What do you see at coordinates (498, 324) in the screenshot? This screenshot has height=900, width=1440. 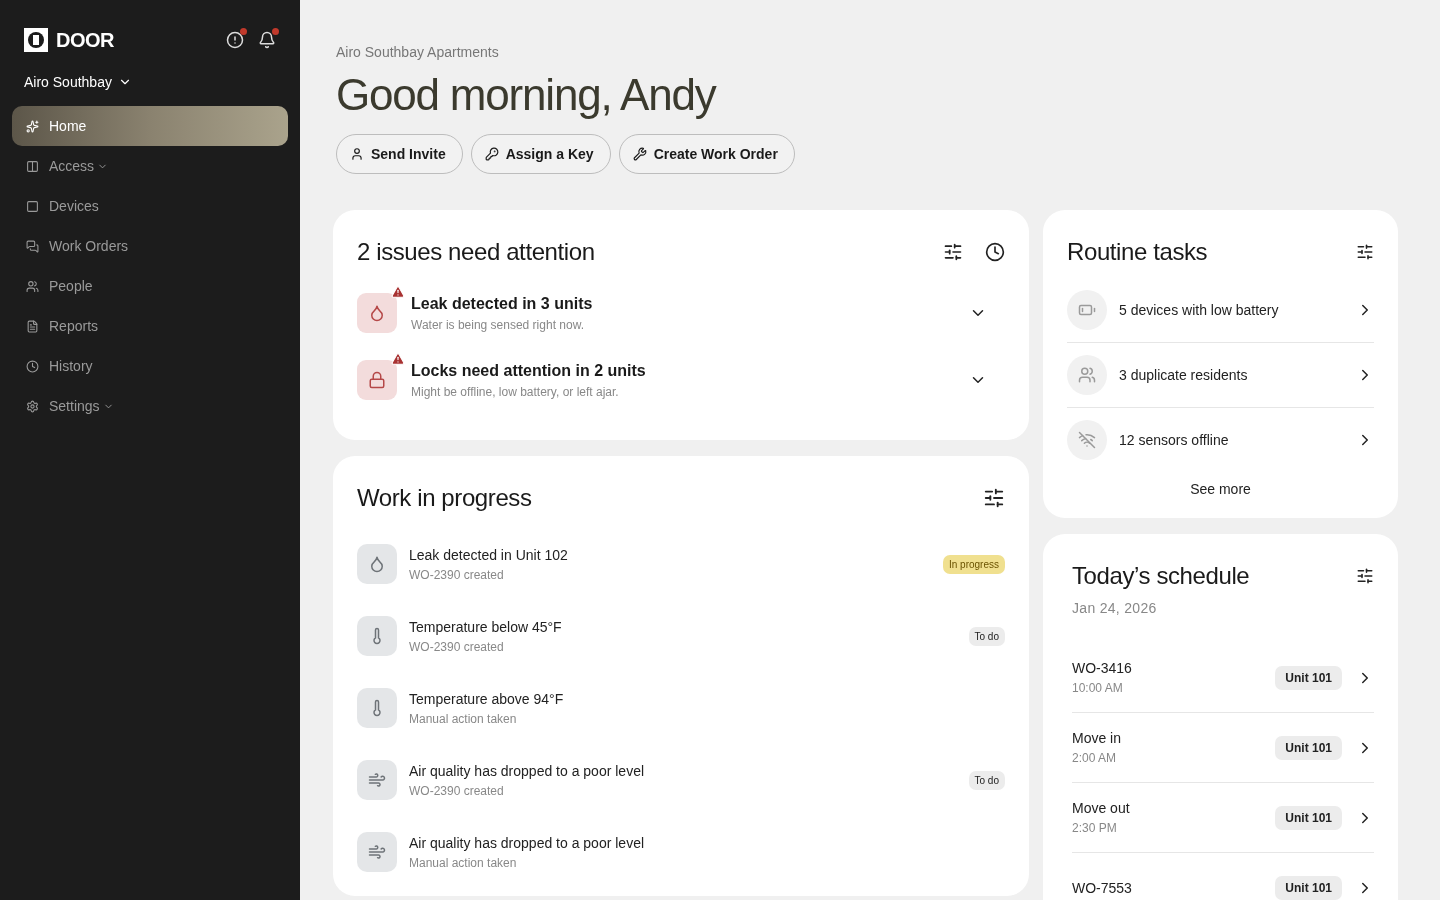 I see `issue-subtitle: Water is being sensed right now.` at bounding box center [498, 324].